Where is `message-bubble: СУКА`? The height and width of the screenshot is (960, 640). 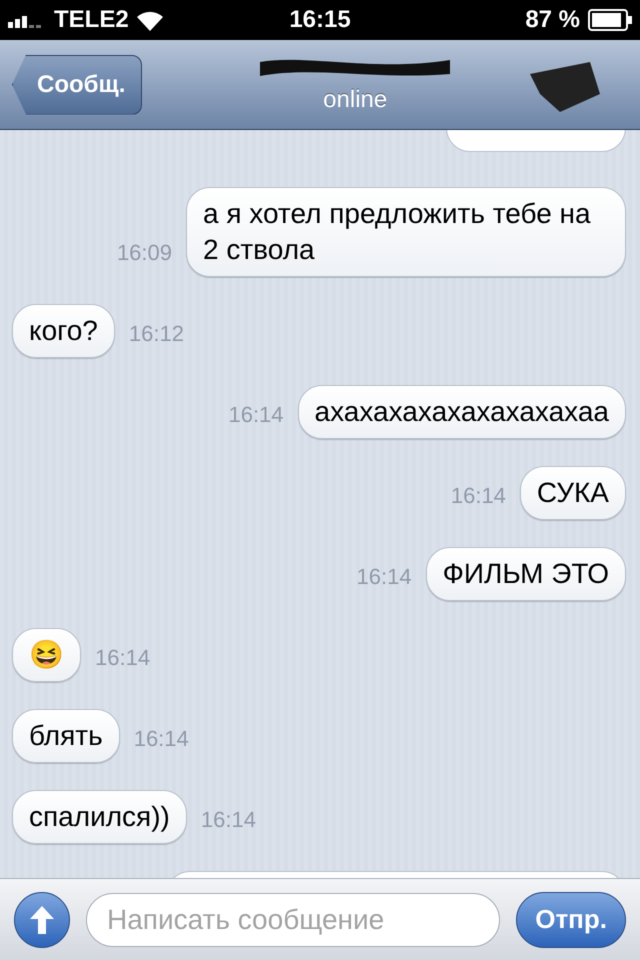
message-bubble: СУКА is located at coordinates (573, 493).